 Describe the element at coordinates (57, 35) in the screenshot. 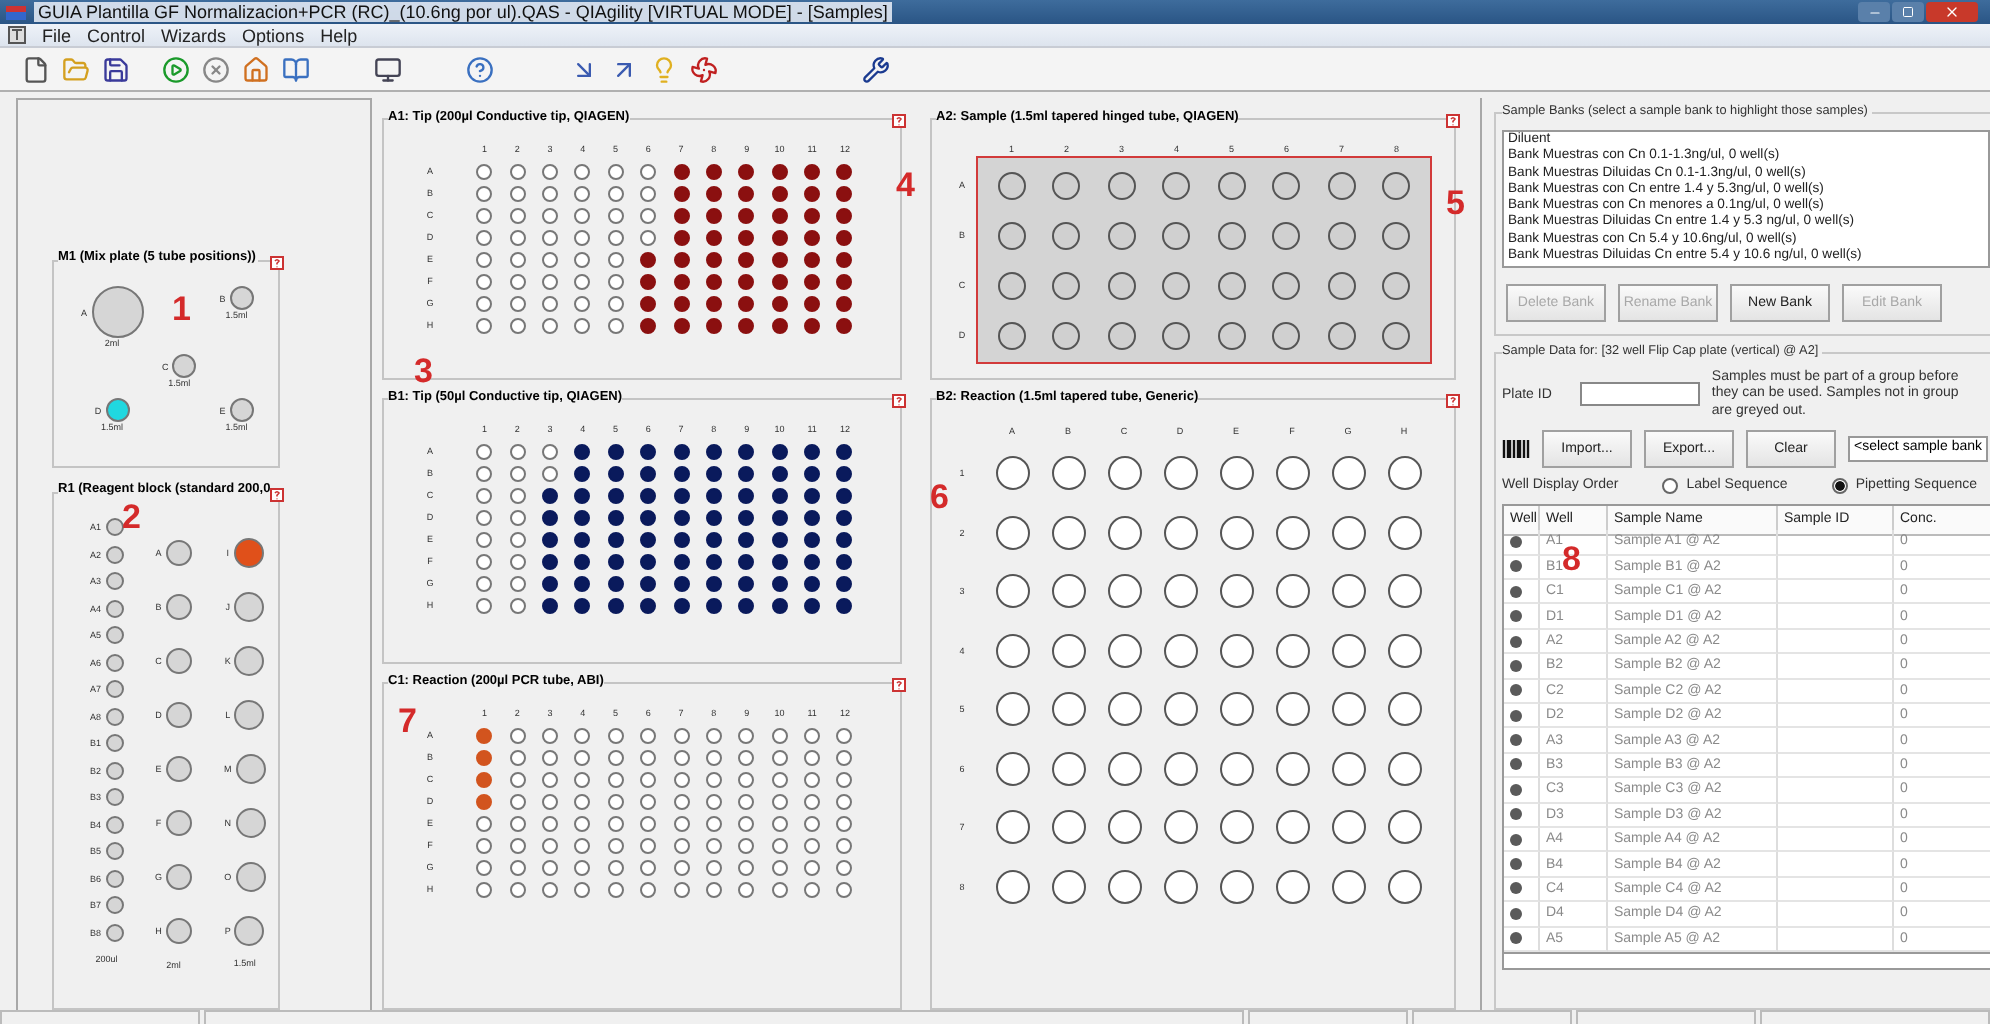

I see `menu-item: File` at that location.